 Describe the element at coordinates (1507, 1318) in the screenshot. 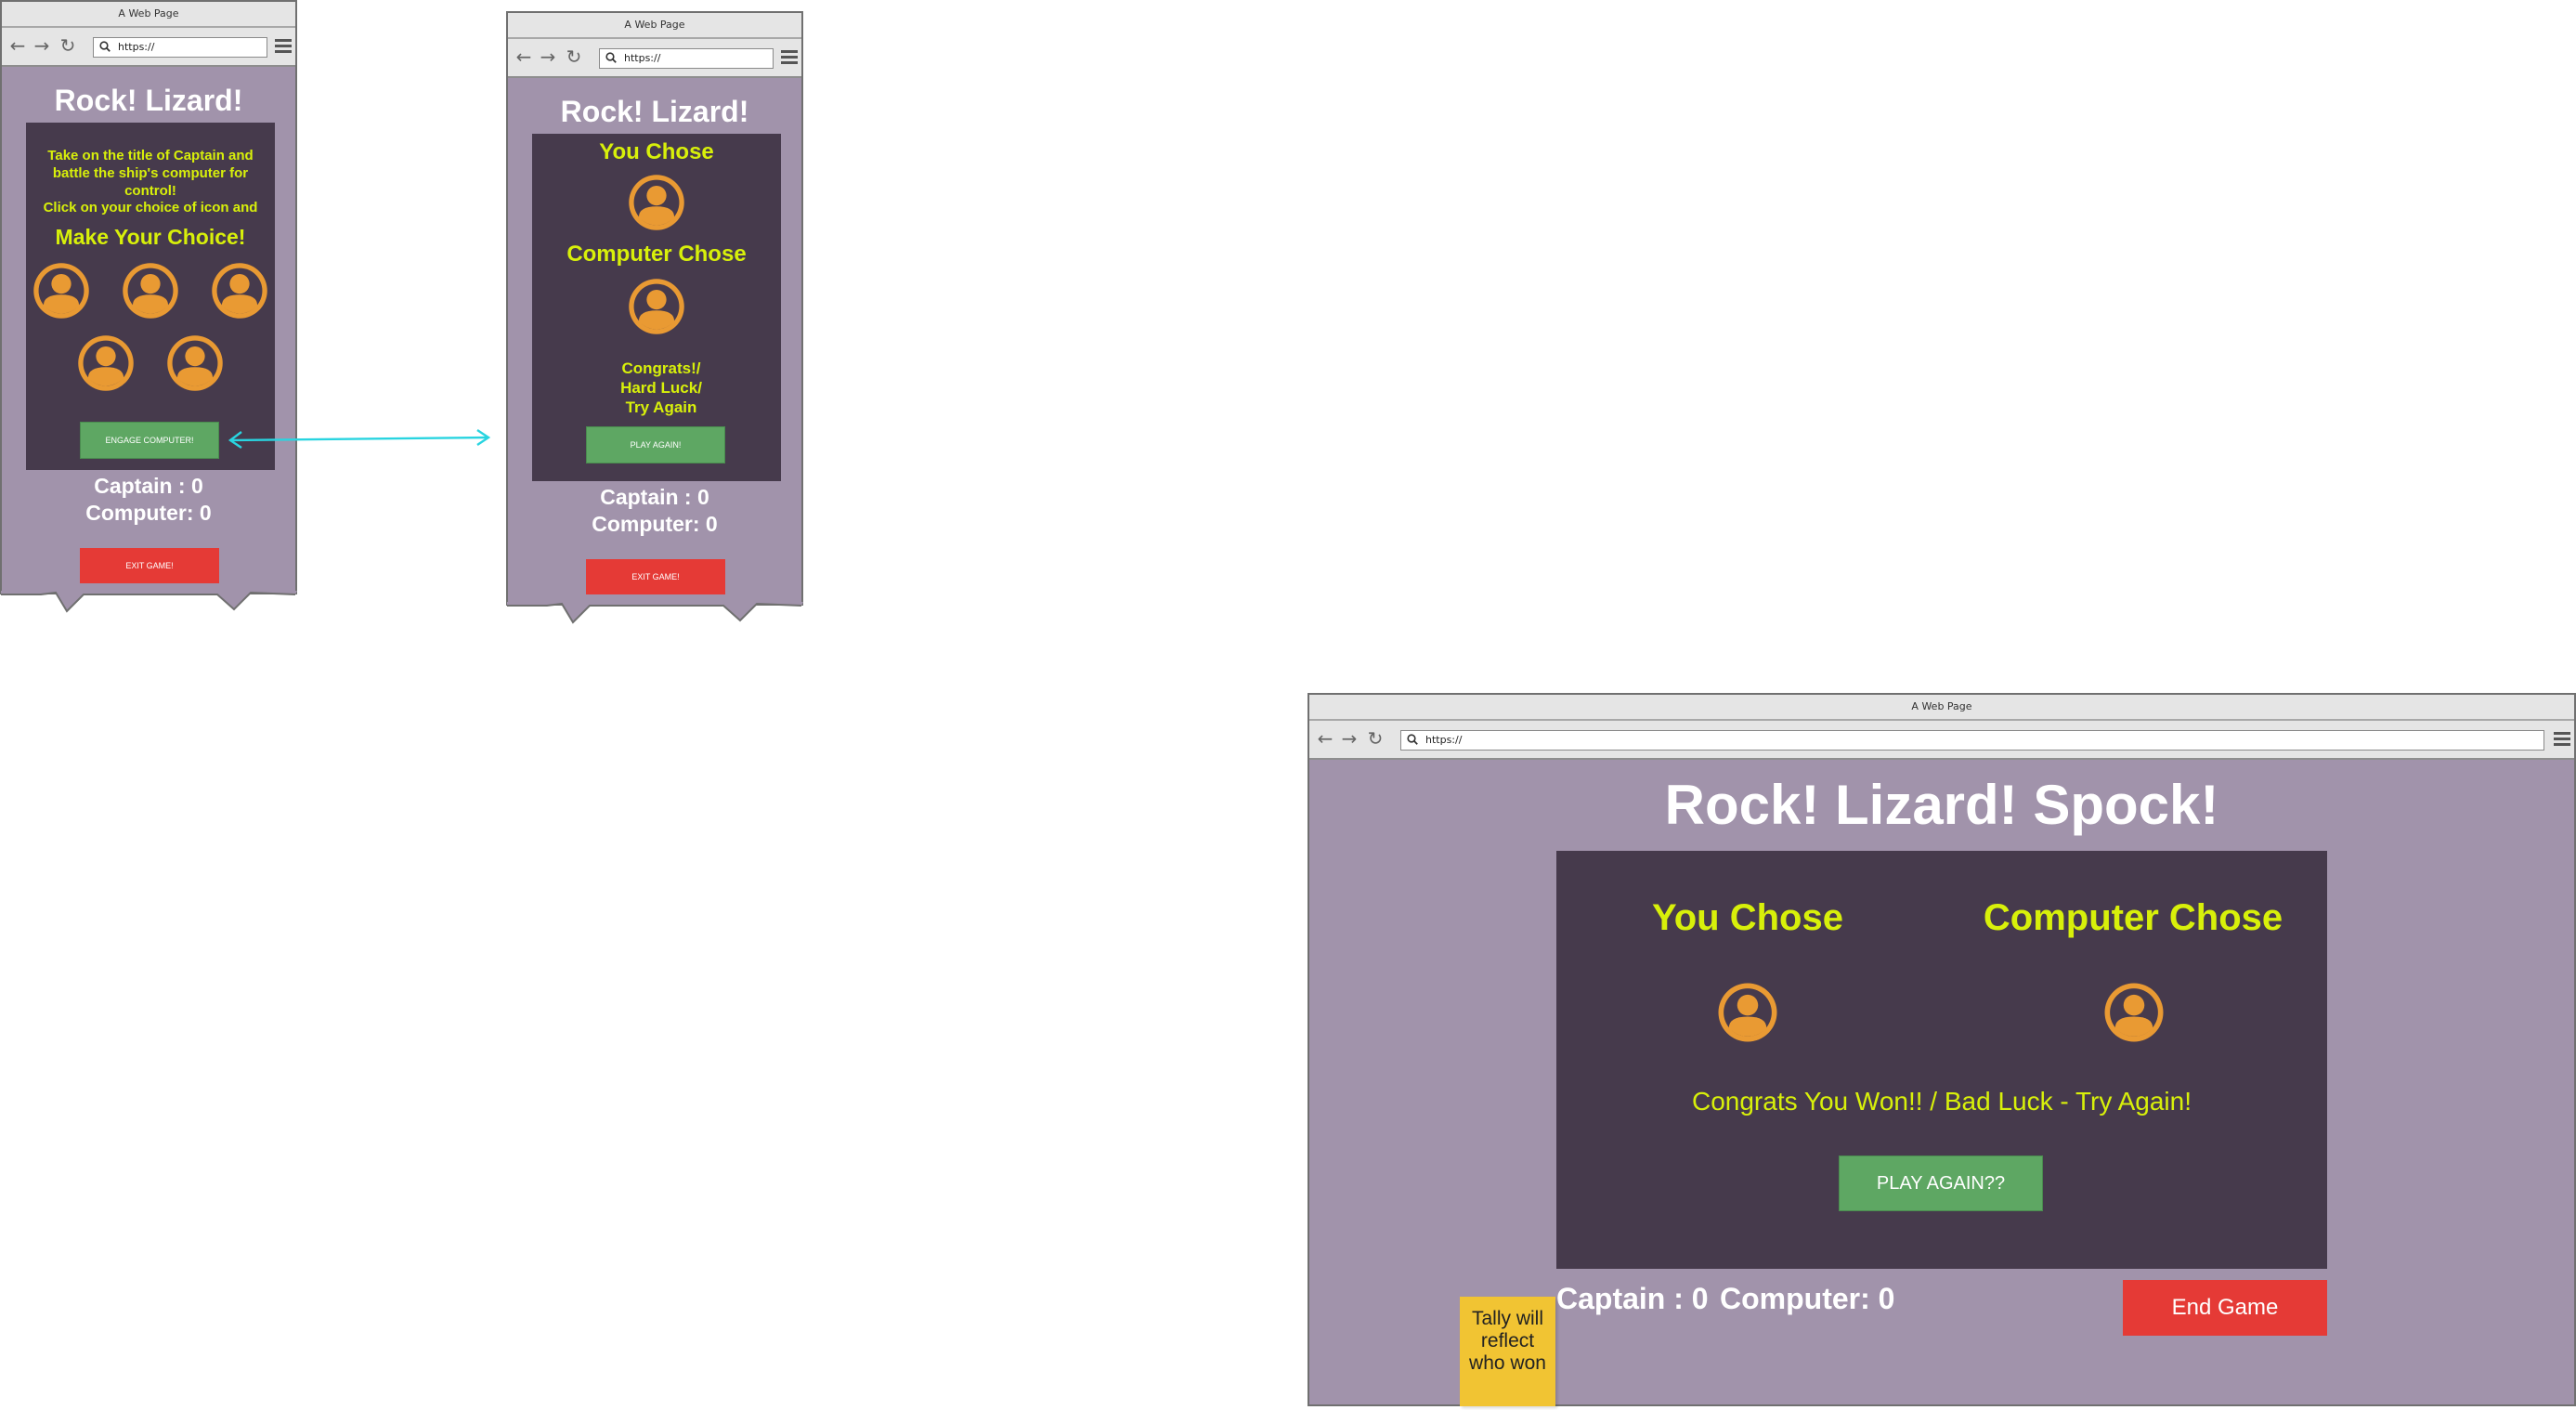

I see `sticky-note-line-1: Tally will` at that location.